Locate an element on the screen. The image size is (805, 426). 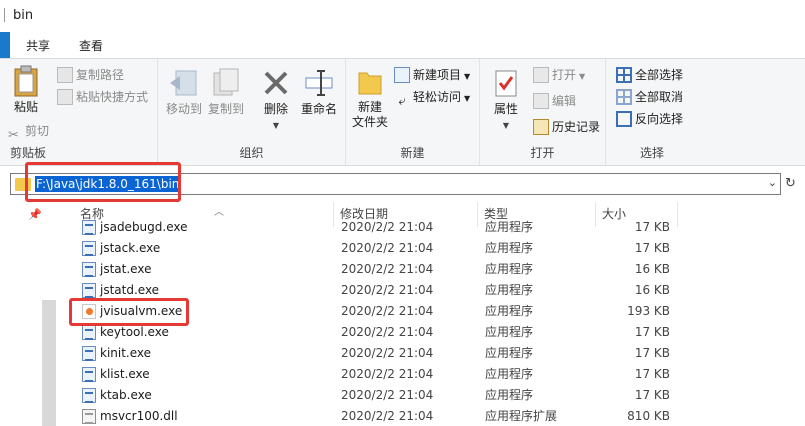
invert-selection-button: 反向选择 is located at coordinates (649, 119).